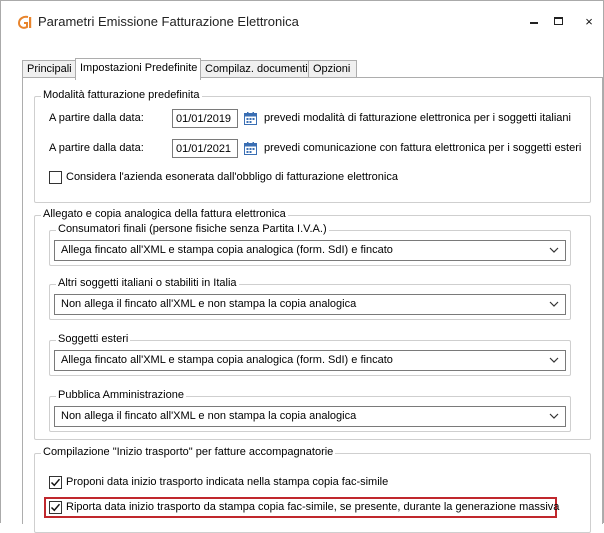  I want to click on close-button: ×, so click(589, 21).